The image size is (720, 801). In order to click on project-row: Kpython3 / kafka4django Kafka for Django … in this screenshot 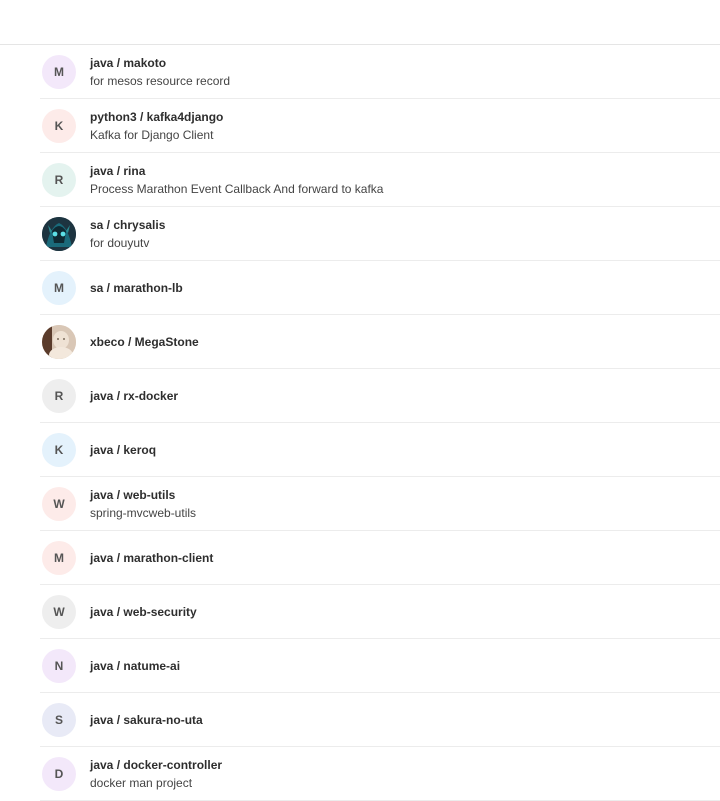, I will do `click(380, 126)`.